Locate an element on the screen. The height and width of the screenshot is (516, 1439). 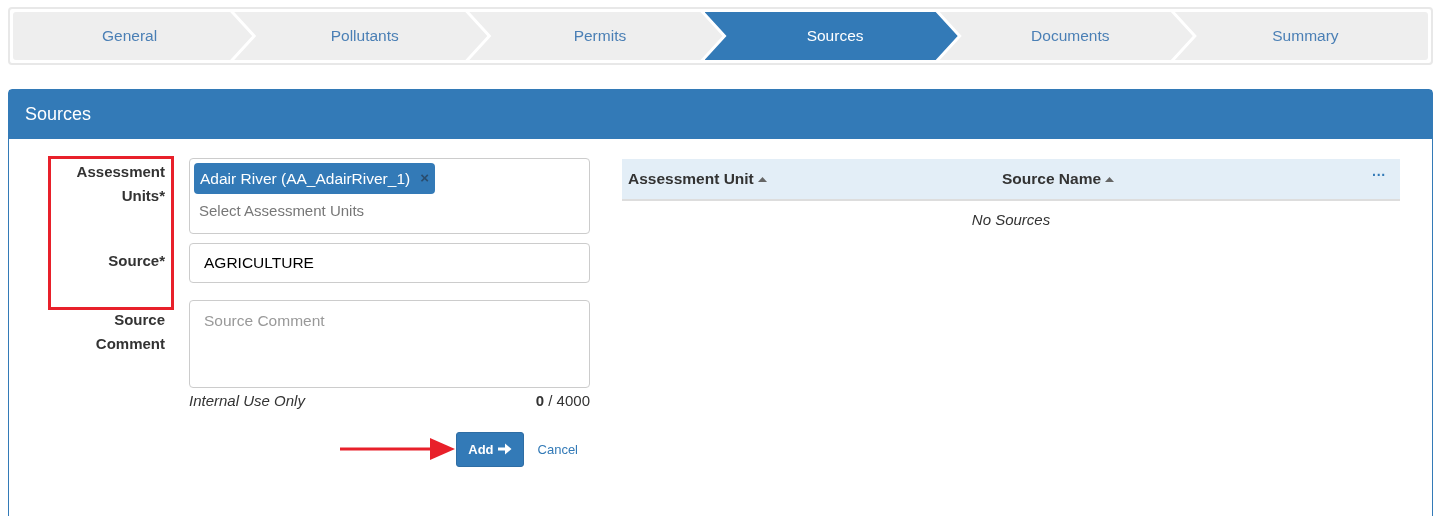
source-field: AGRICULTURE is located at coordinates (389, 263).